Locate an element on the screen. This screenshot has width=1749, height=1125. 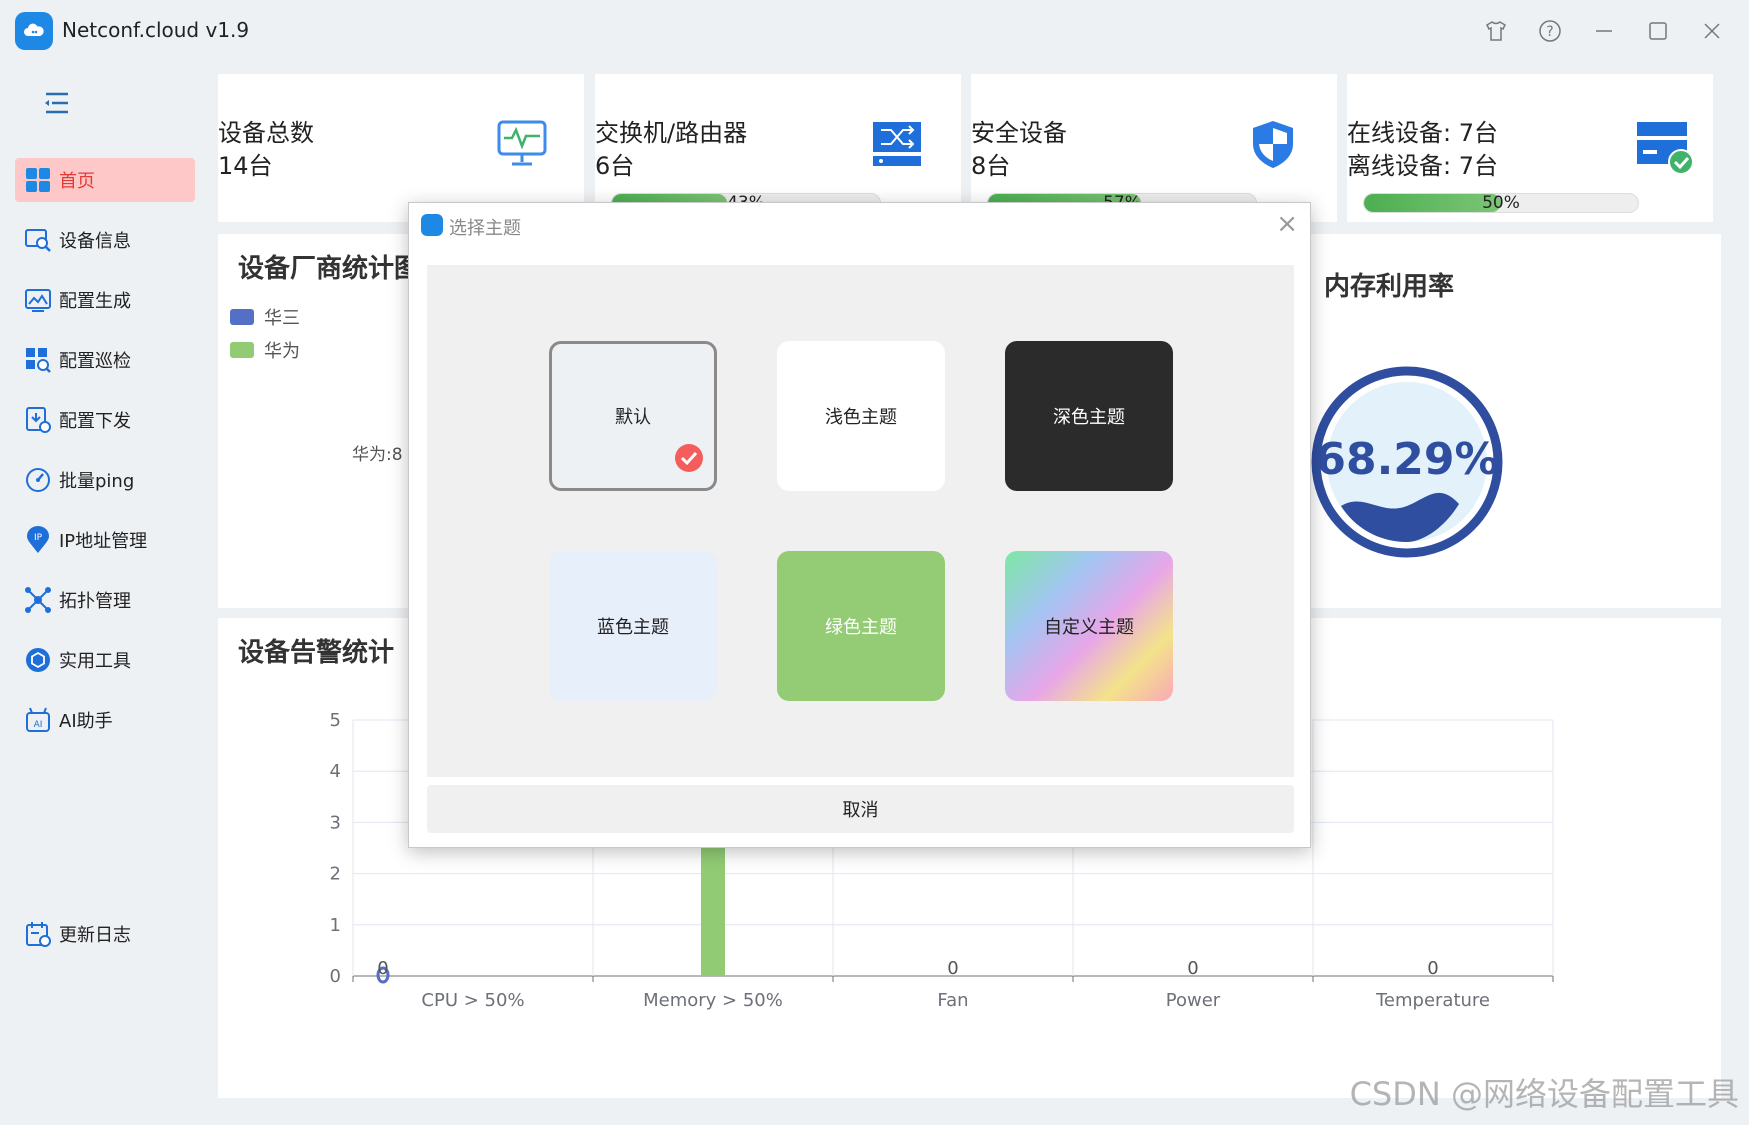
theme-tile-dark: 深色主题 is located at coordinates (1089, 416).